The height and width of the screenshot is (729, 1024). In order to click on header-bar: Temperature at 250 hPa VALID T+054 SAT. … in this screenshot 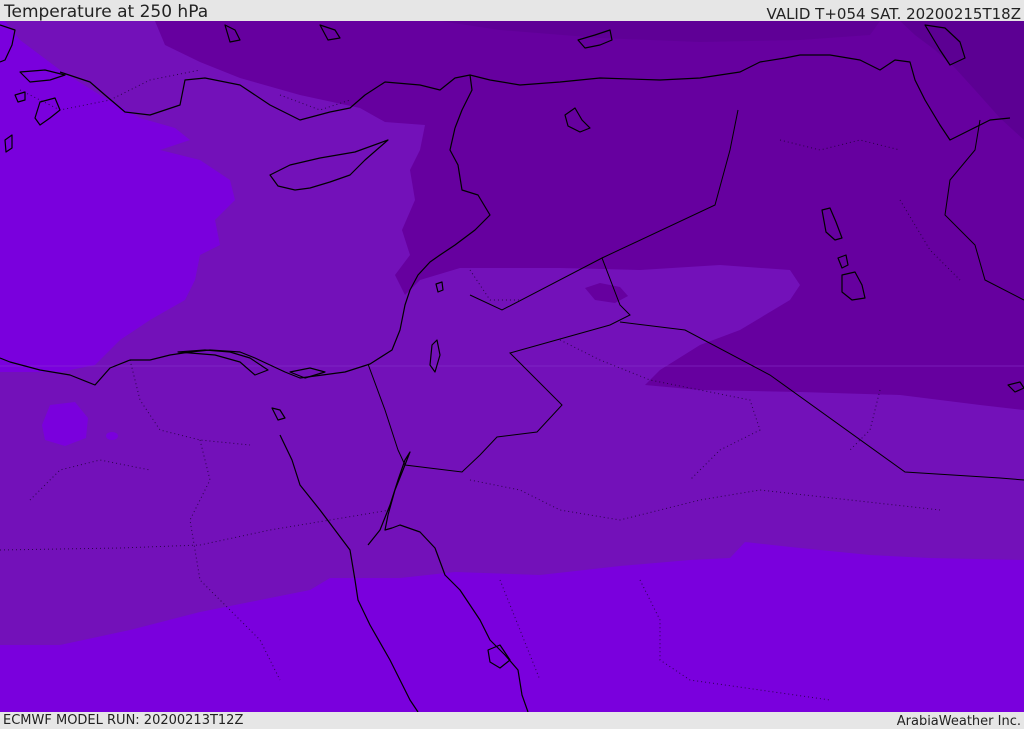, I will do `click(512, 11)`.